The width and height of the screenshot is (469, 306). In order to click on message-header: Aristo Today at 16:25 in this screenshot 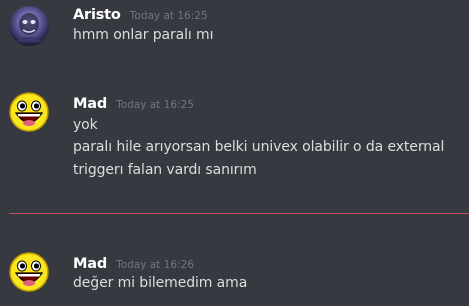, I will do `click(140, 13)`.